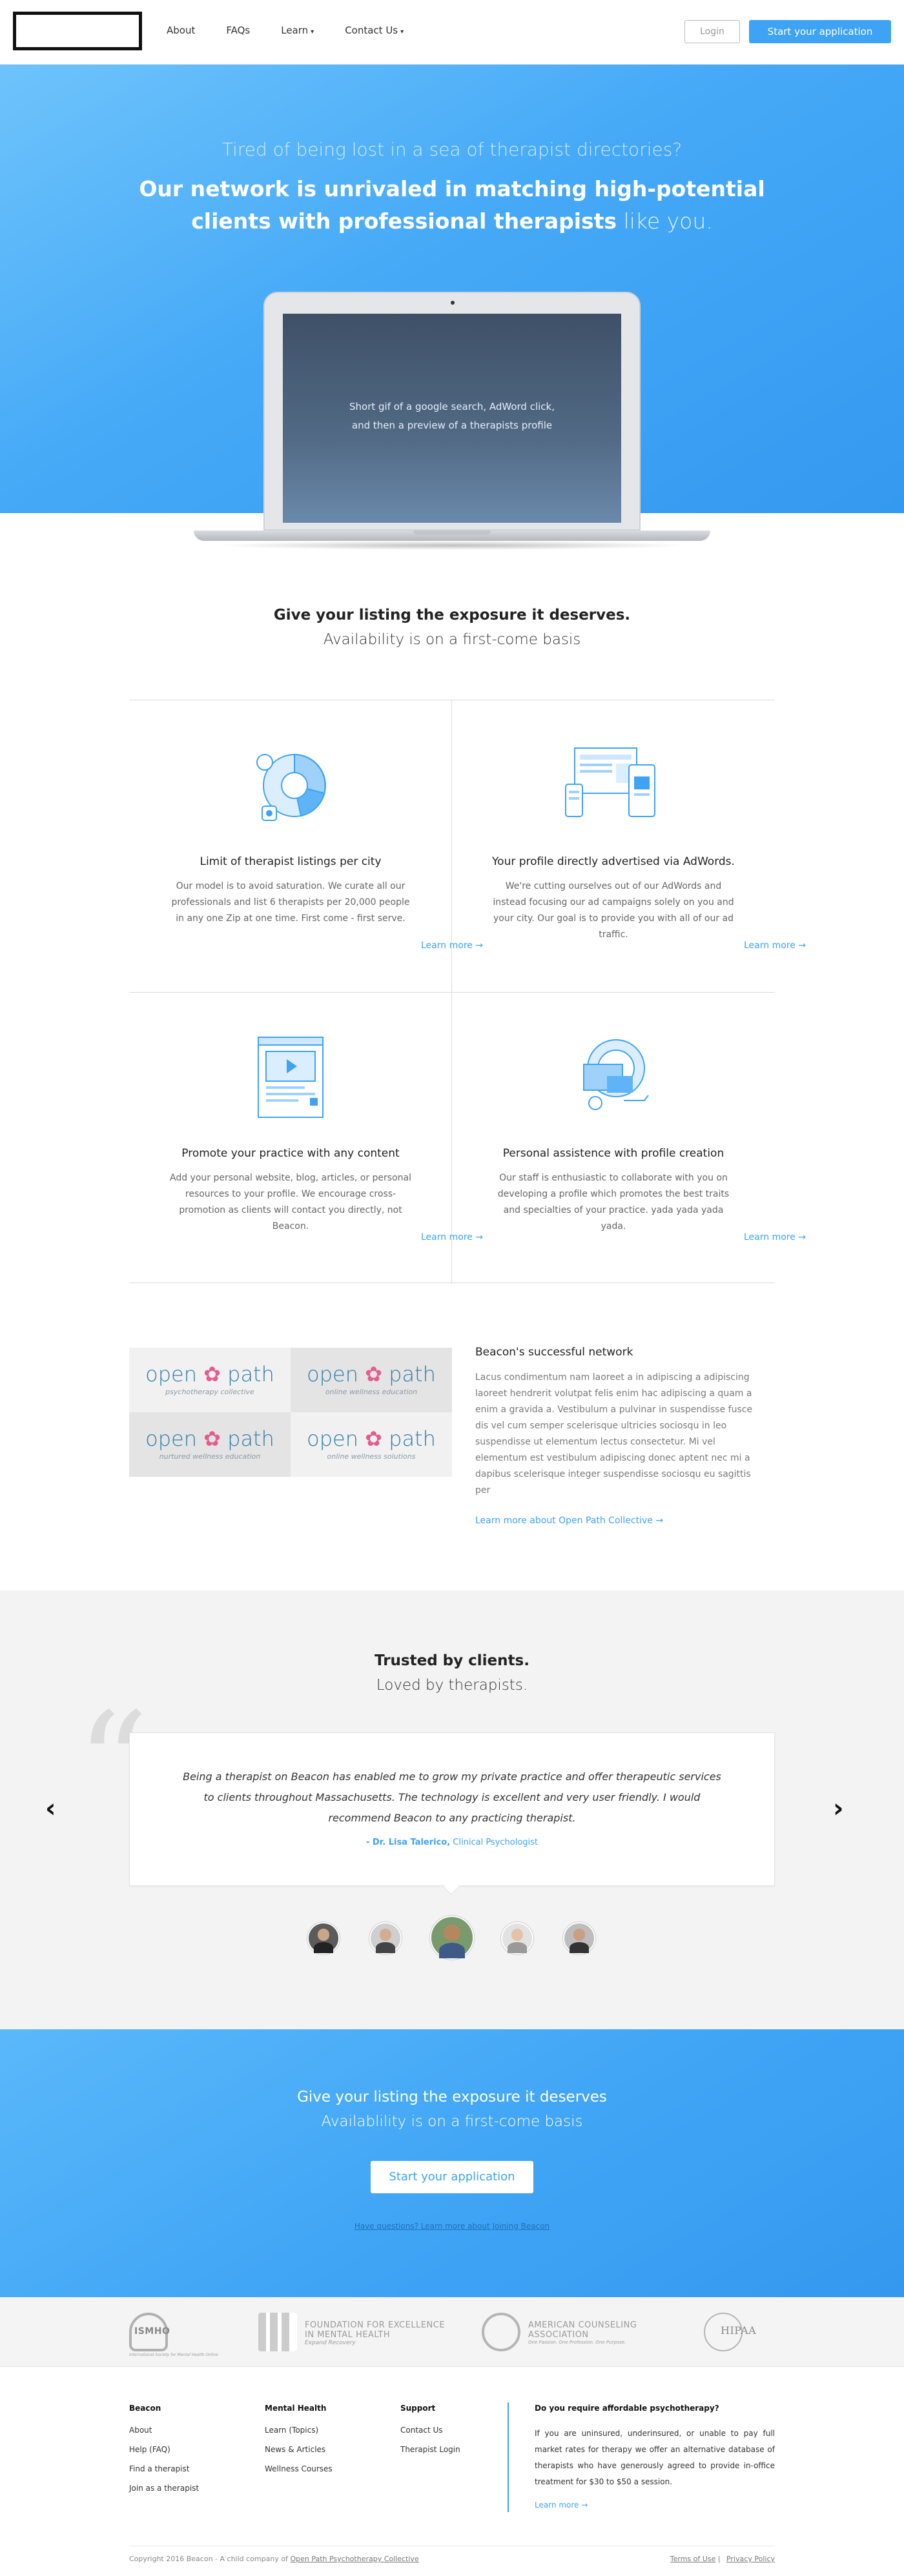 The height and width of the screenshot is (2576, 904). What do you see at coordinates (501, 2332) in the screenshot?
I see `circle-icon` at bounding box center [501, 2332].